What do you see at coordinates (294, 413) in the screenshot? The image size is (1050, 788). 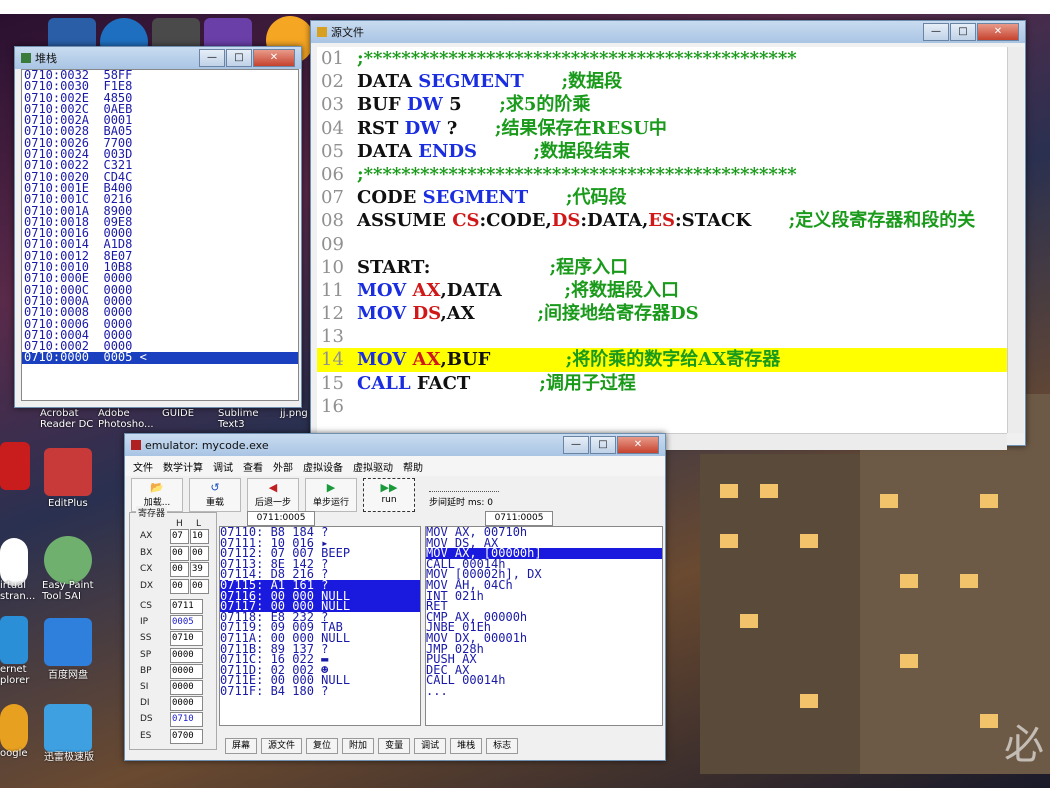 I see `desktop-label-jj-png: jj.png` at bounding box center [294, 413].